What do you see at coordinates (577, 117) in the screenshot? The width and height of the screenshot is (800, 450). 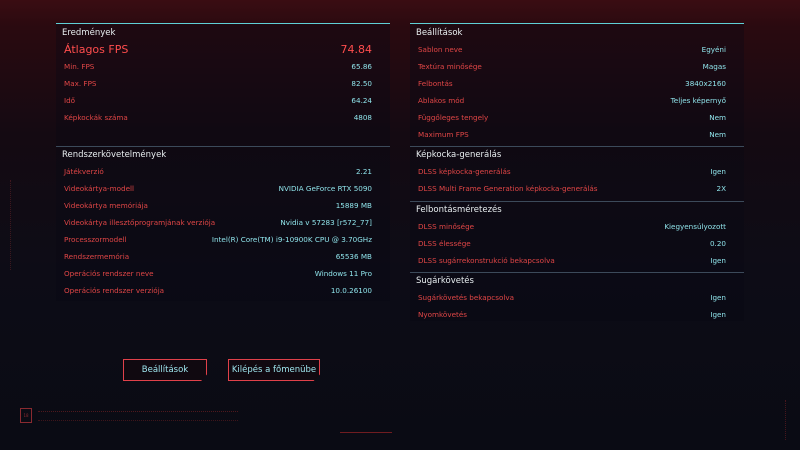 I see `settings-row: Függőleges tengely Nem` at bounding box center [577, 117].